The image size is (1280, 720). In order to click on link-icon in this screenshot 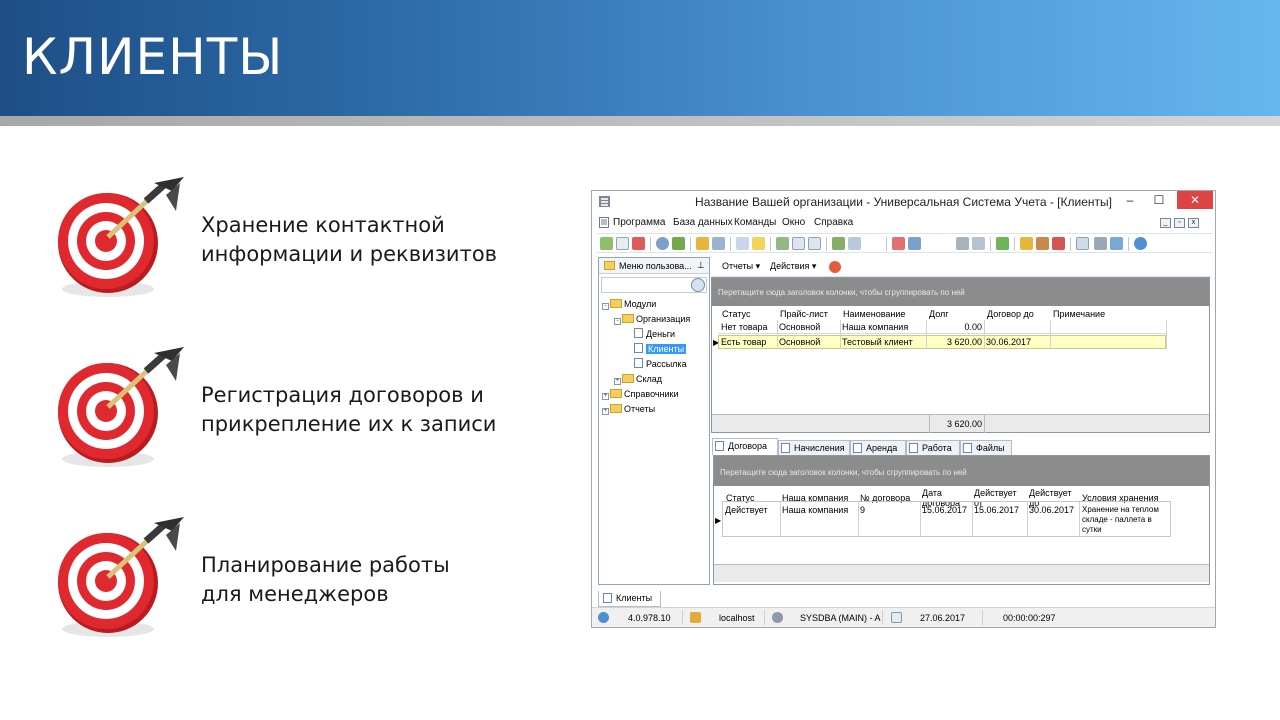, I will do `click(678, 243)`.